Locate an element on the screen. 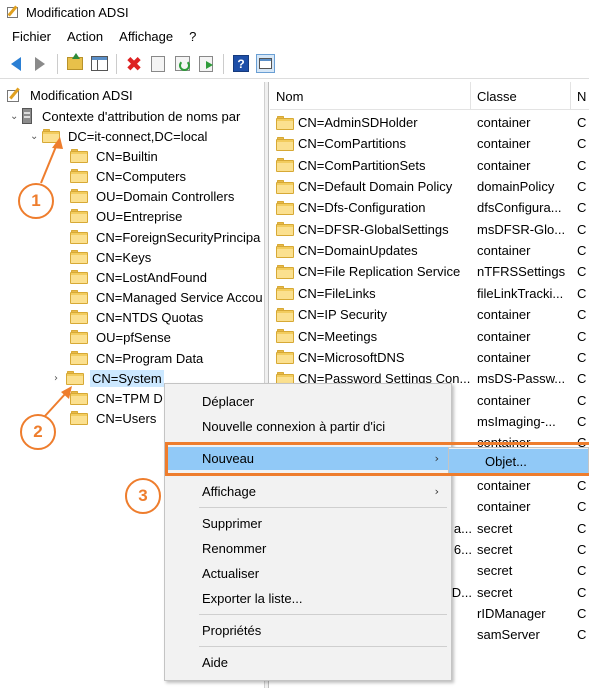 The width and height of the screenshot is (589, 688). list-cell-class: container is located at coordinates (504, 400).